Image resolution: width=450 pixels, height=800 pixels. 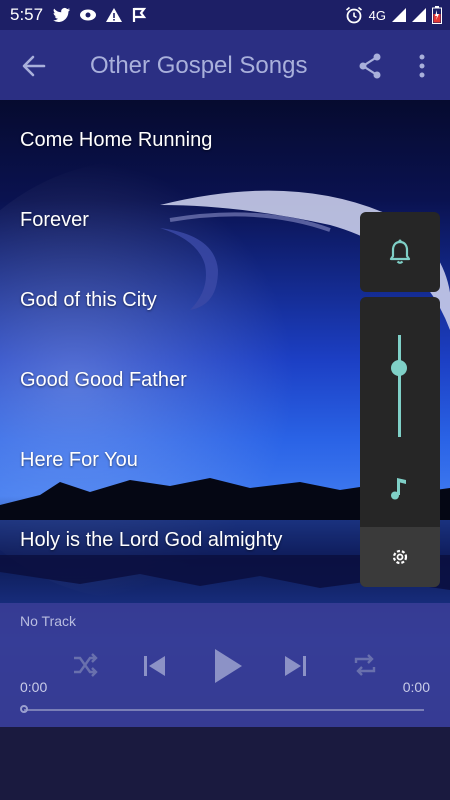 I want to click on volume-slider-thumb, so click(x=399, y=367).